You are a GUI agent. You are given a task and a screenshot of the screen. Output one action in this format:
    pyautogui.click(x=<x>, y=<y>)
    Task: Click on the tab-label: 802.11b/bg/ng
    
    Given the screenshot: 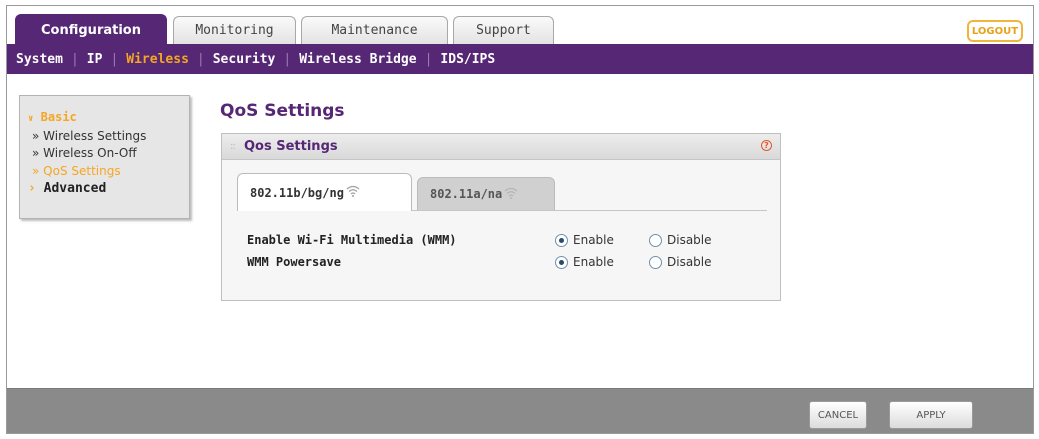 What is the action you would take?
    pyautogui.click(x=297, y=192)
    